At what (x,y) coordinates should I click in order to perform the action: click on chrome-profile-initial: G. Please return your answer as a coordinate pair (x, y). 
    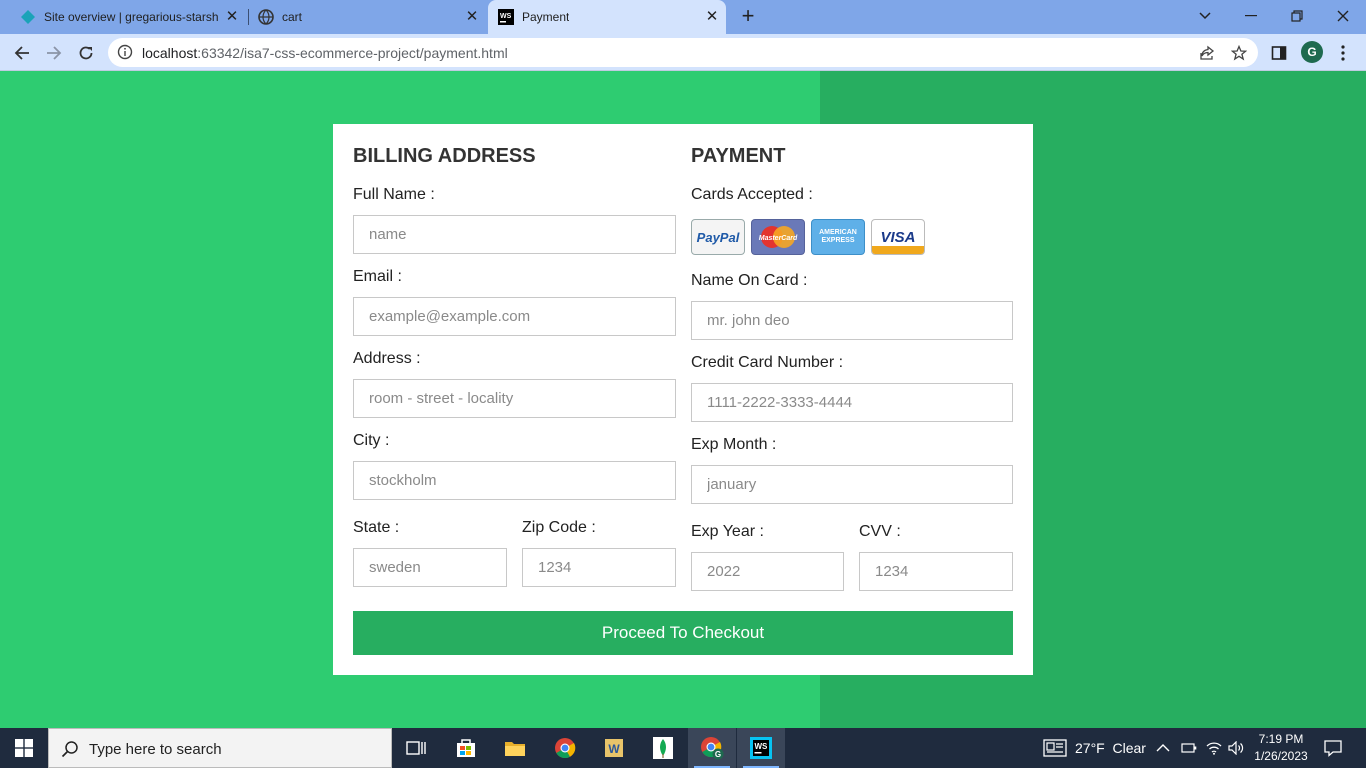
    Looking at the image, I should click on (718, 754).